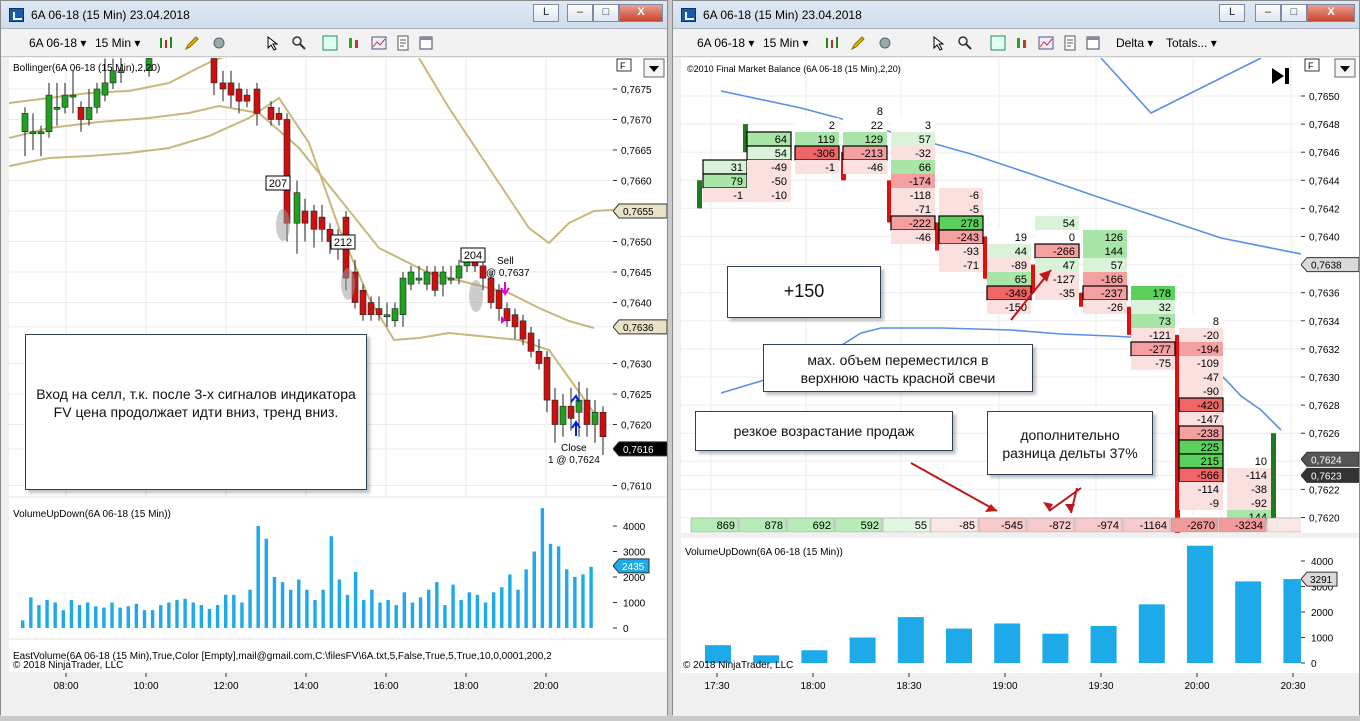 This screenshot has height=721, width=1360. Describe the element at coordinates (1196, 686) in the screenshot. I see `time-axis-label: 20:00` at that location.